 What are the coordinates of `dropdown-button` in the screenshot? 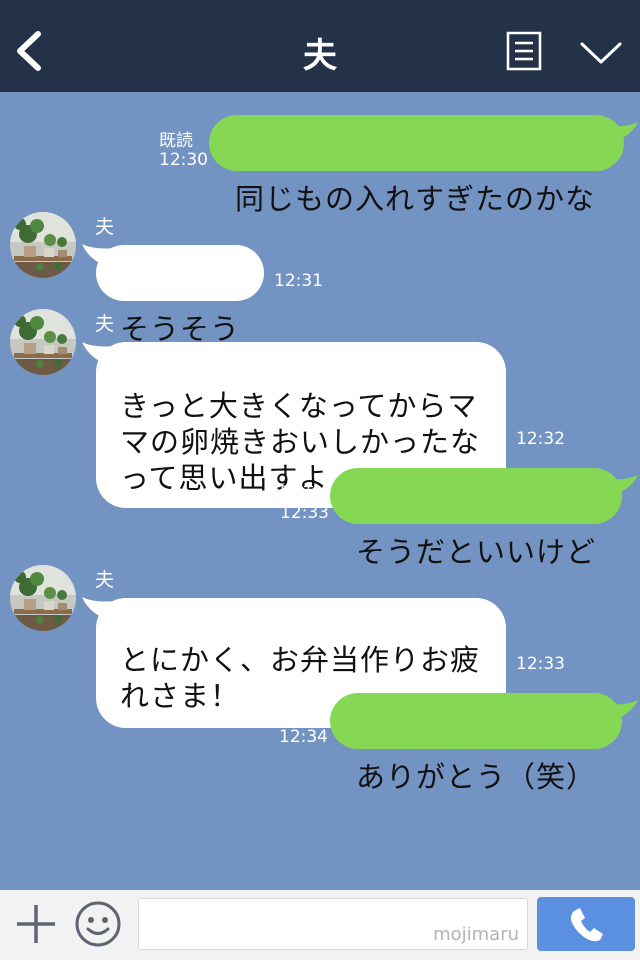 It's located at (601, 53).